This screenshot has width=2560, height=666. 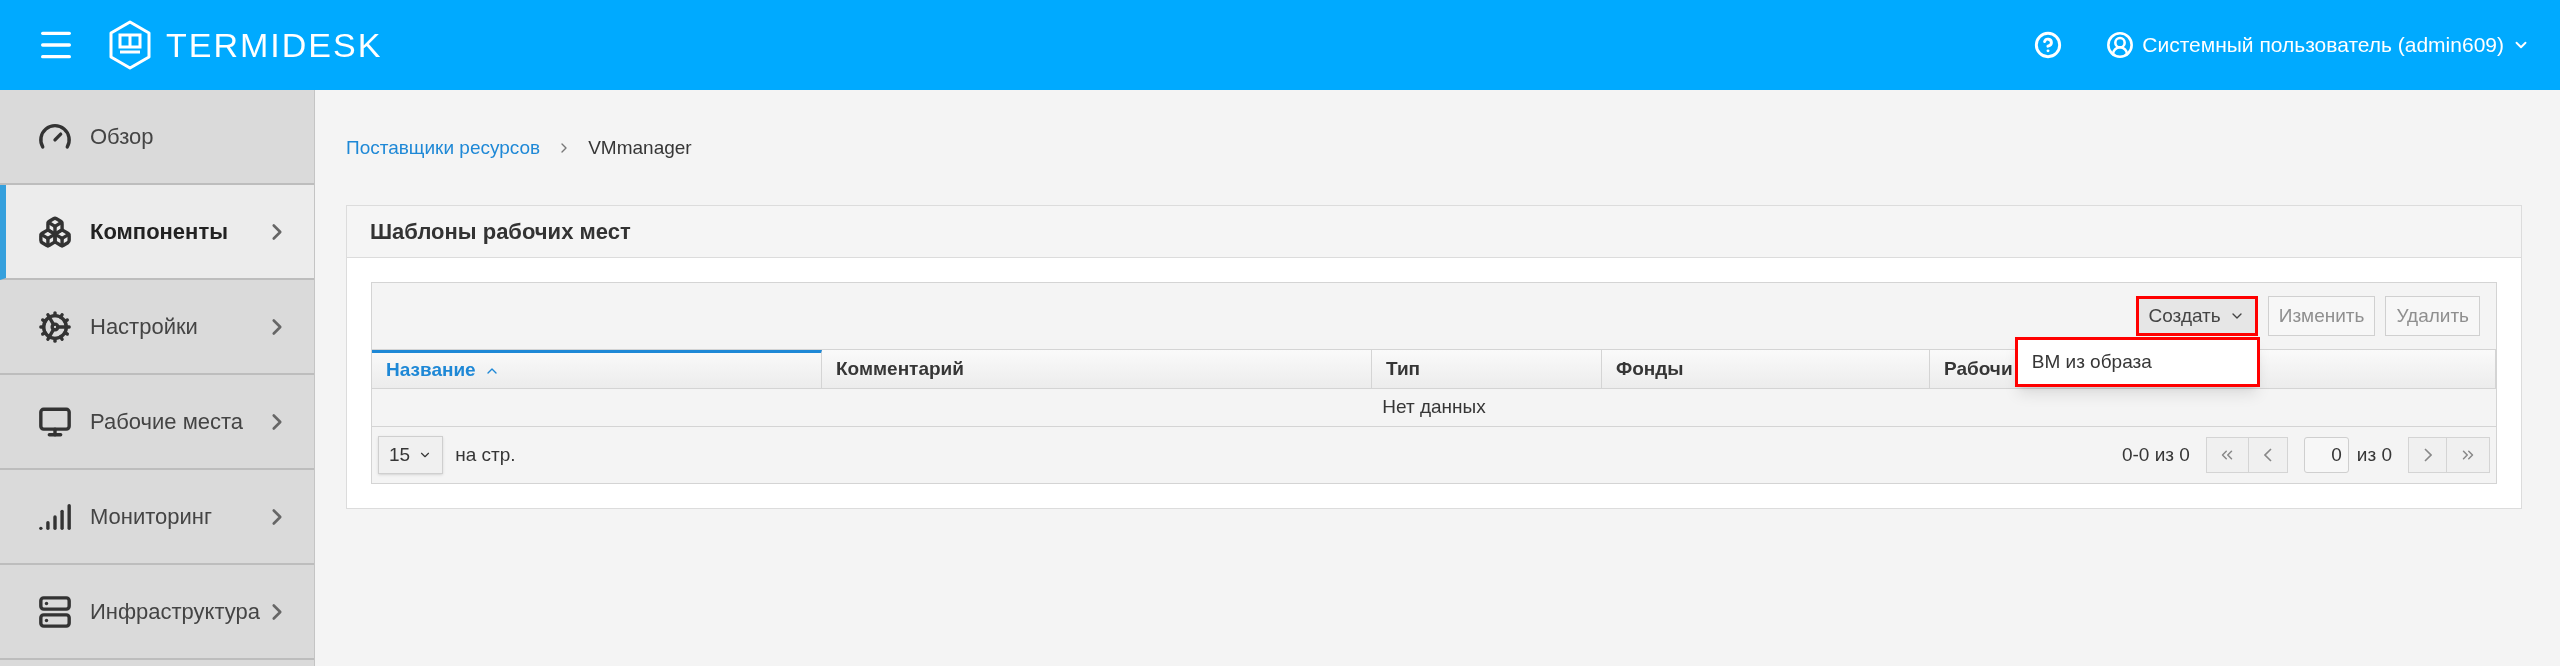 I want to click on previous-page-button, so click(x=2268, y=455).